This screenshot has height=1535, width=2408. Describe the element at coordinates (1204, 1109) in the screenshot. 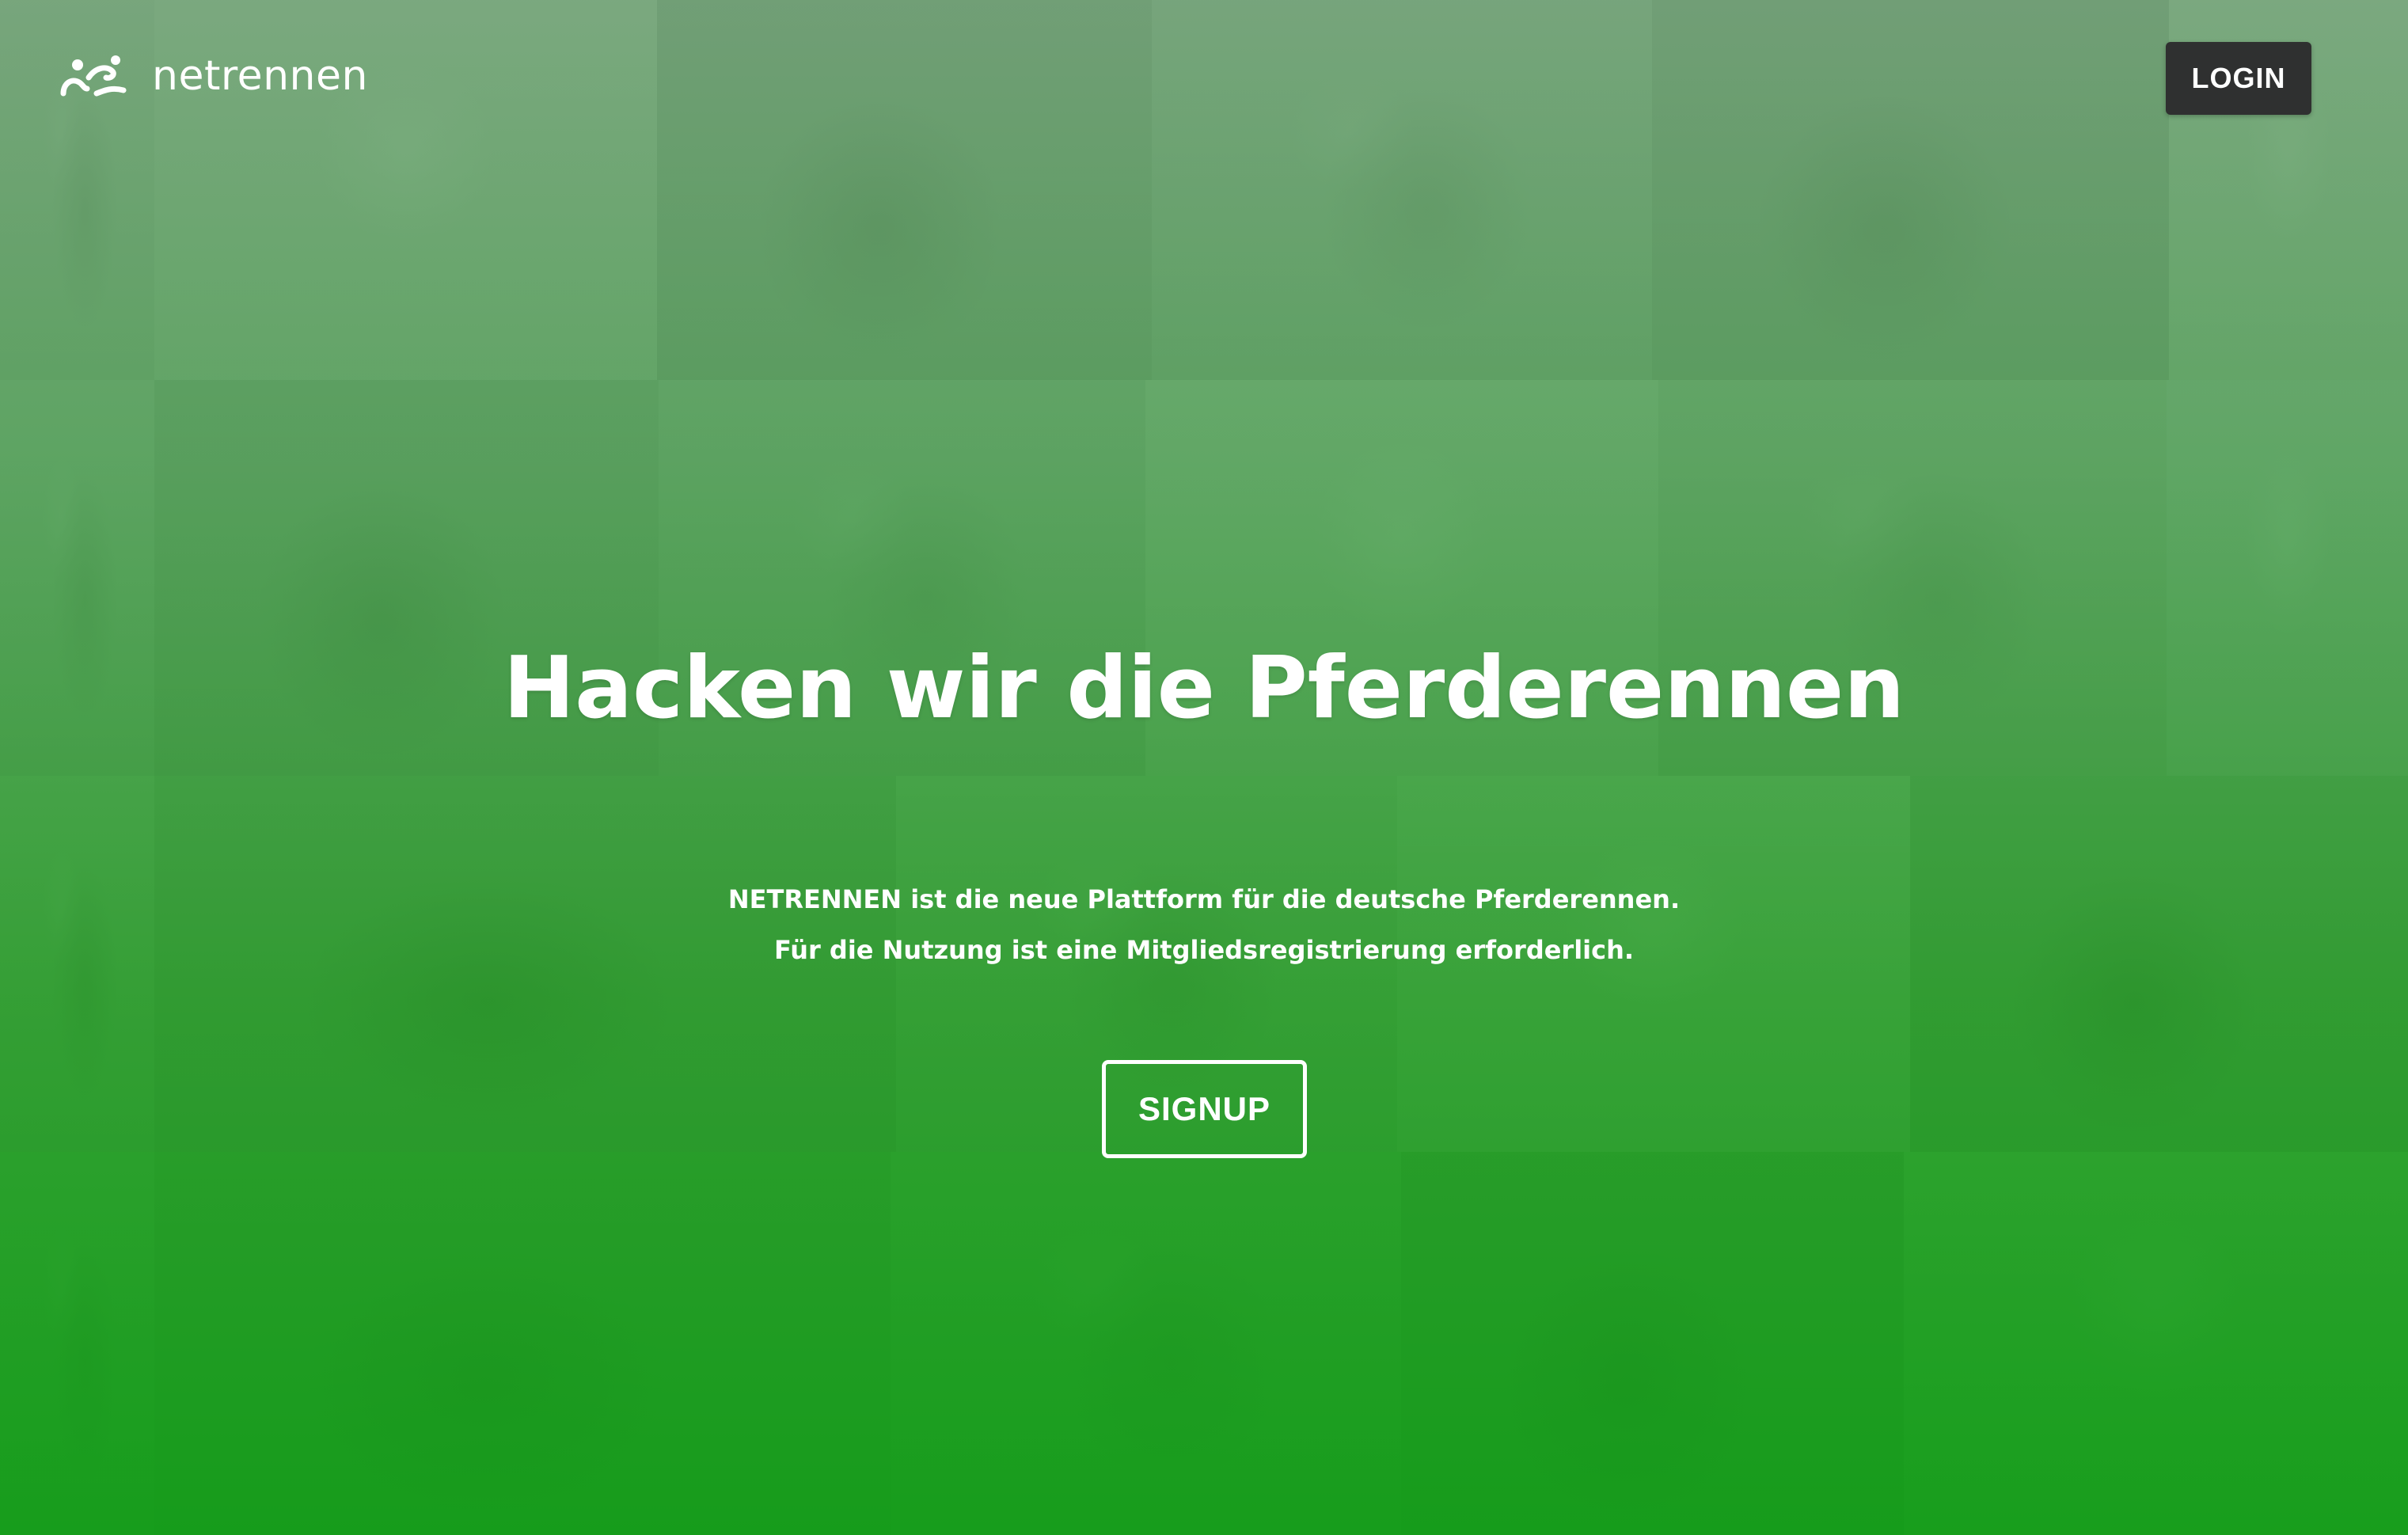

I see `signup-button: SIGNUP` at that location.